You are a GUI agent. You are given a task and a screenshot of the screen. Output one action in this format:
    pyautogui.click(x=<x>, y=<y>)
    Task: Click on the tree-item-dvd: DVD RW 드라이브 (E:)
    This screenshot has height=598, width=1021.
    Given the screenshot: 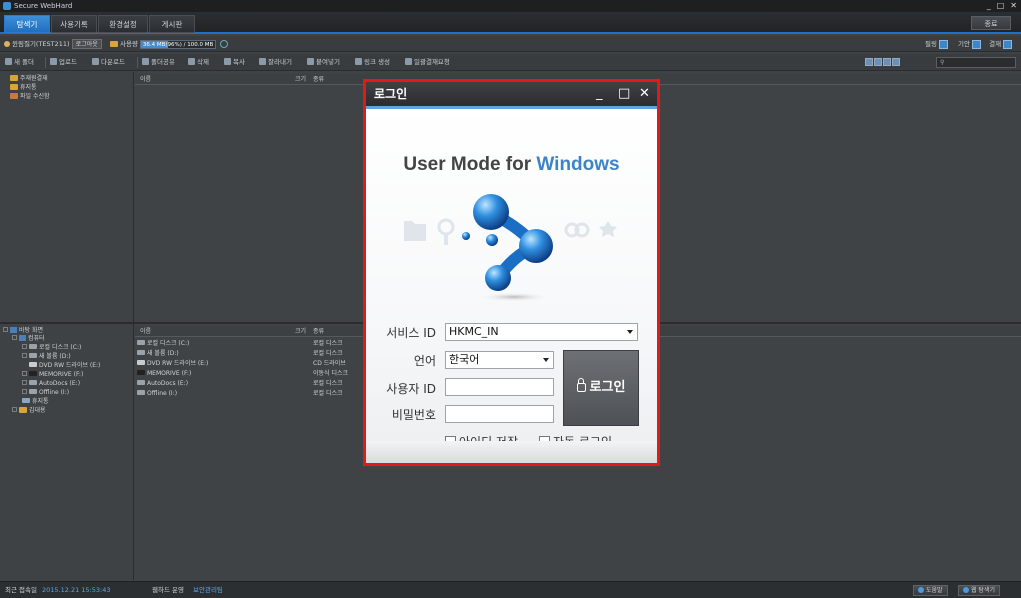 What is the action you would take?
    pyautogui.click(x=64, y=366)
    